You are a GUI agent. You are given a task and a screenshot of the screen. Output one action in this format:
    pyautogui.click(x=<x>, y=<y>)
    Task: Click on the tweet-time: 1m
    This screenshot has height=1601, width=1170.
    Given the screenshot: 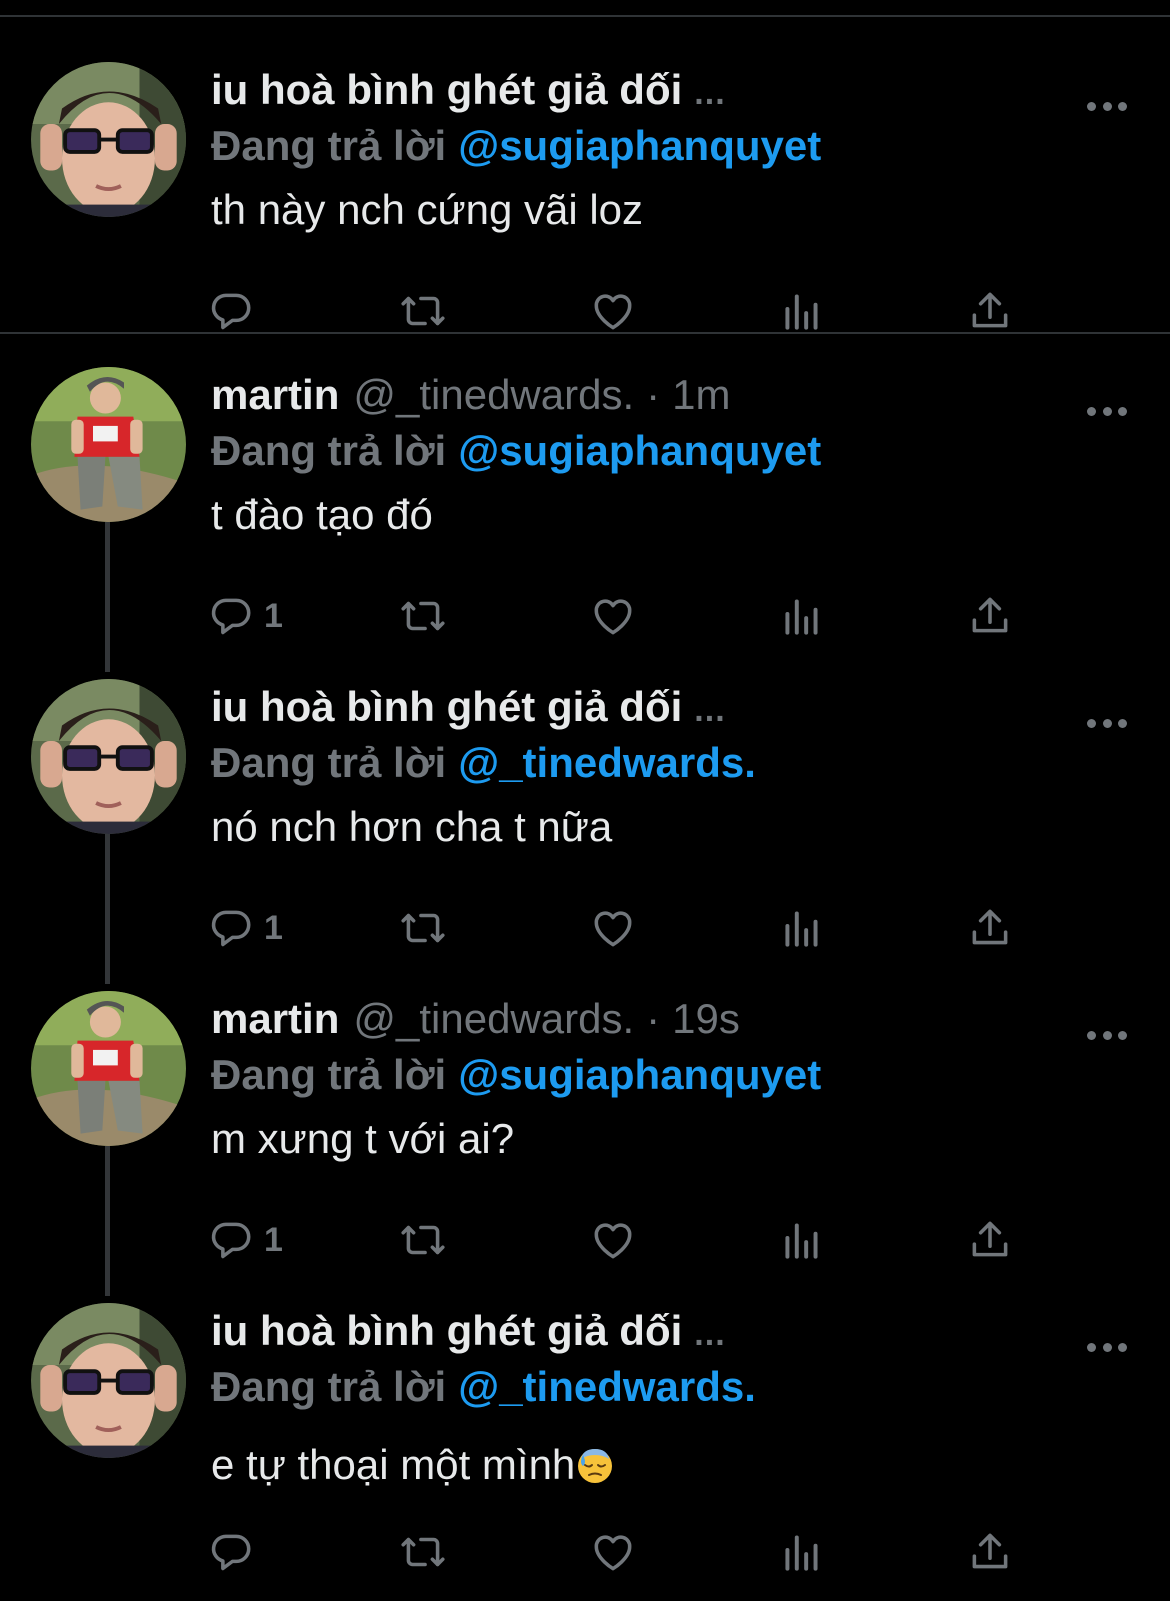 What is the action you would take?
    pyautogui.click(x=701, y=395)
    